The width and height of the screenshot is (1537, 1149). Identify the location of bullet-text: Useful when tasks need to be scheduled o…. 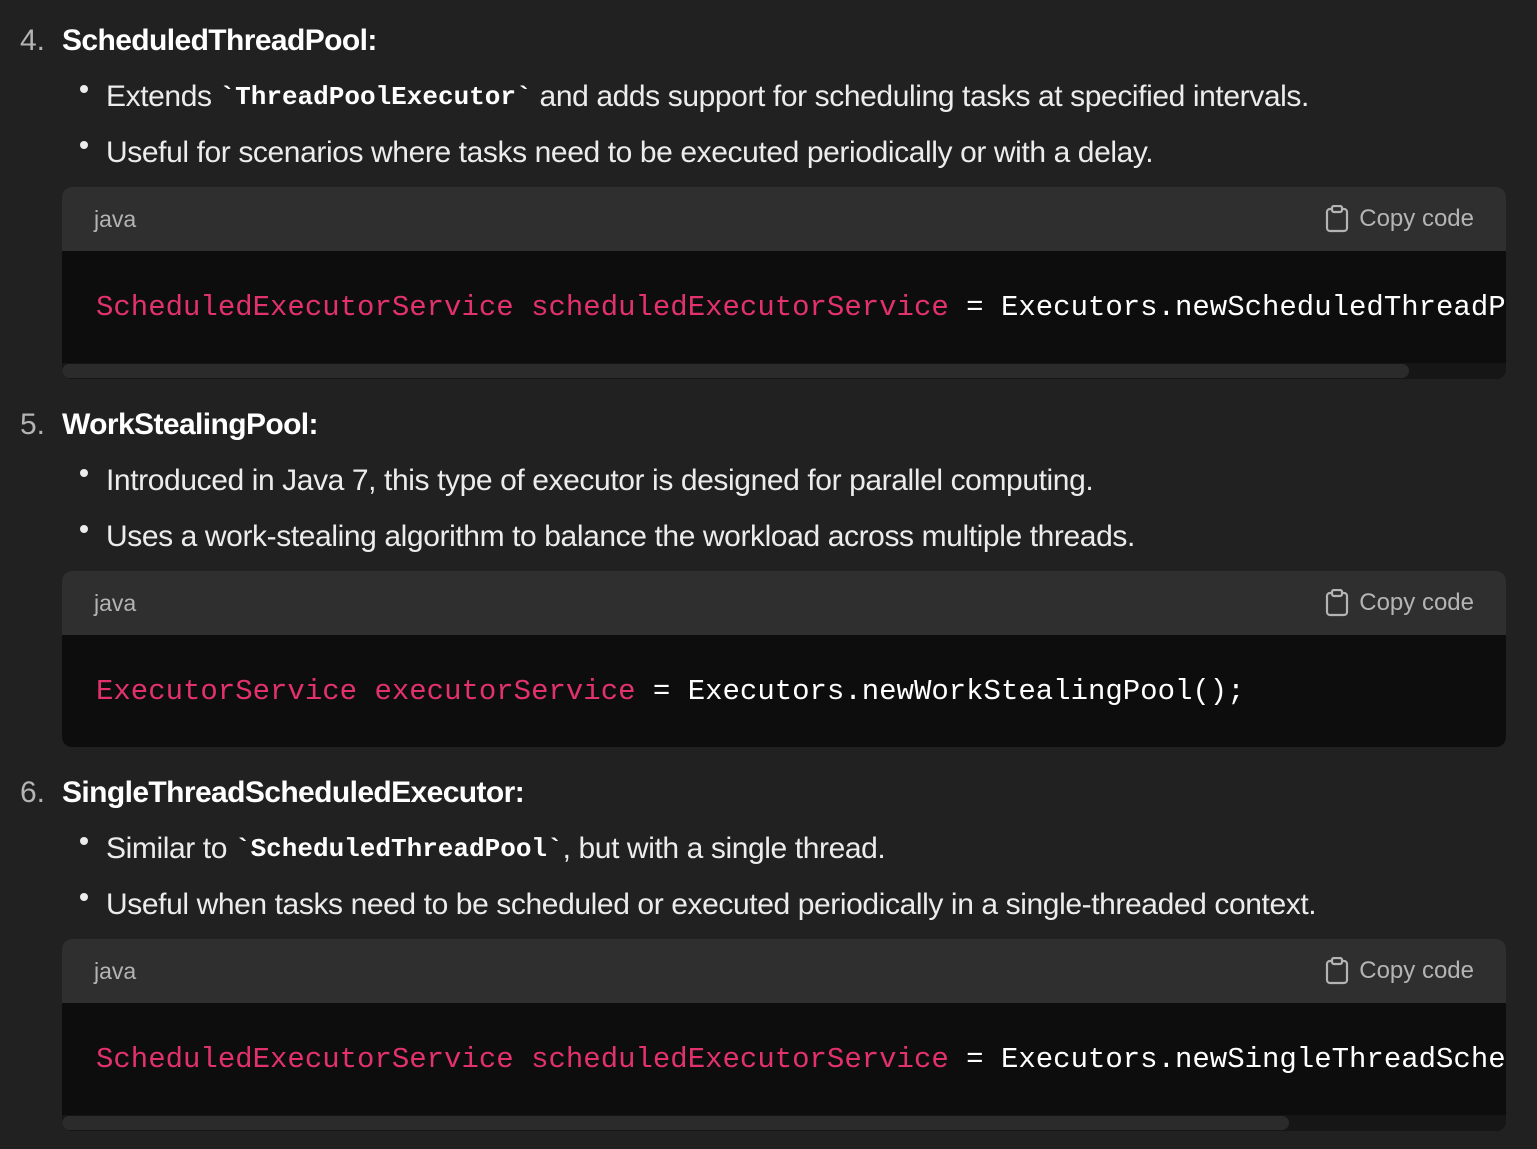
(711, 904).